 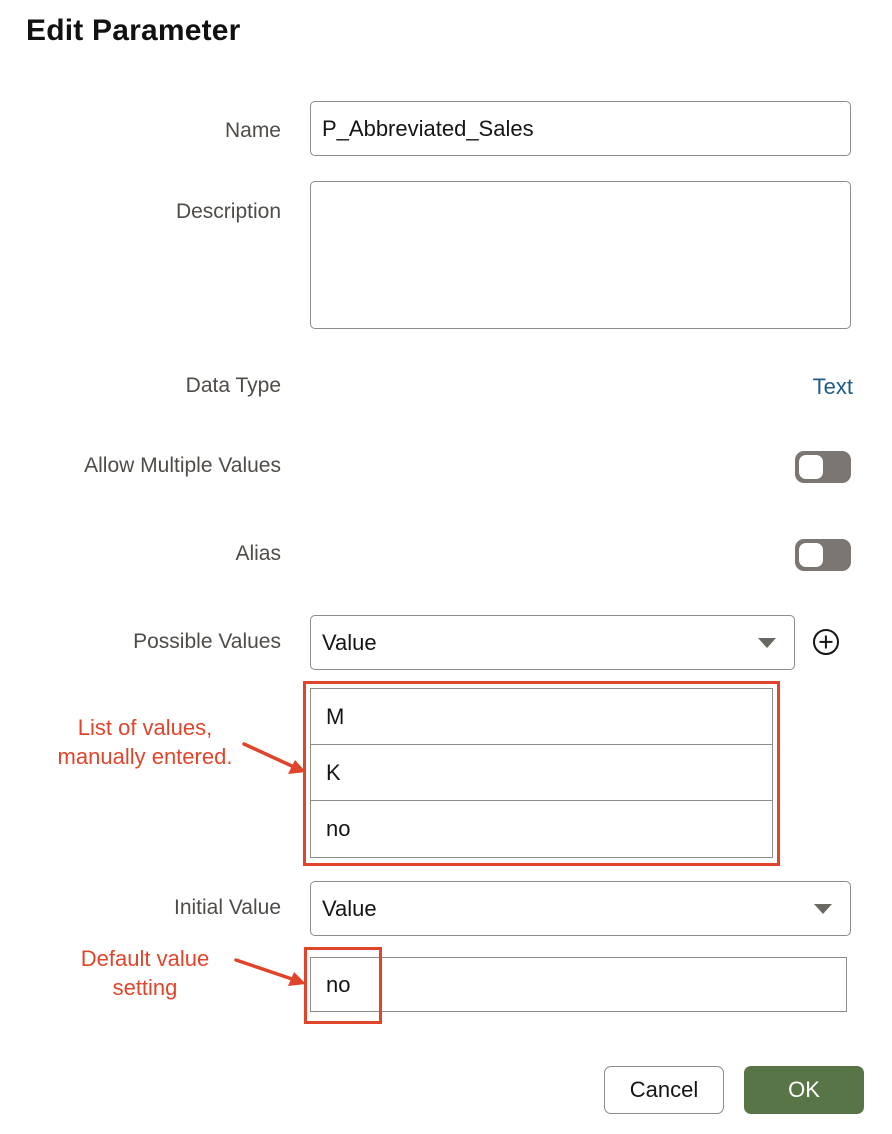 I want to click on list-item: M, so click(x=541, y=717).